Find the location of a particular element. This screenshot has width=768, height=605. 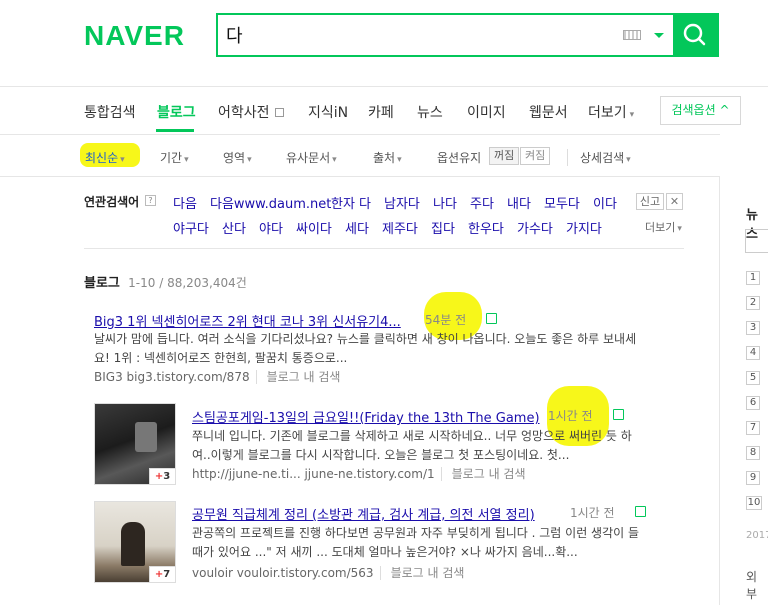

result-thumbnail: +7 is located at coordinates (135, 542).